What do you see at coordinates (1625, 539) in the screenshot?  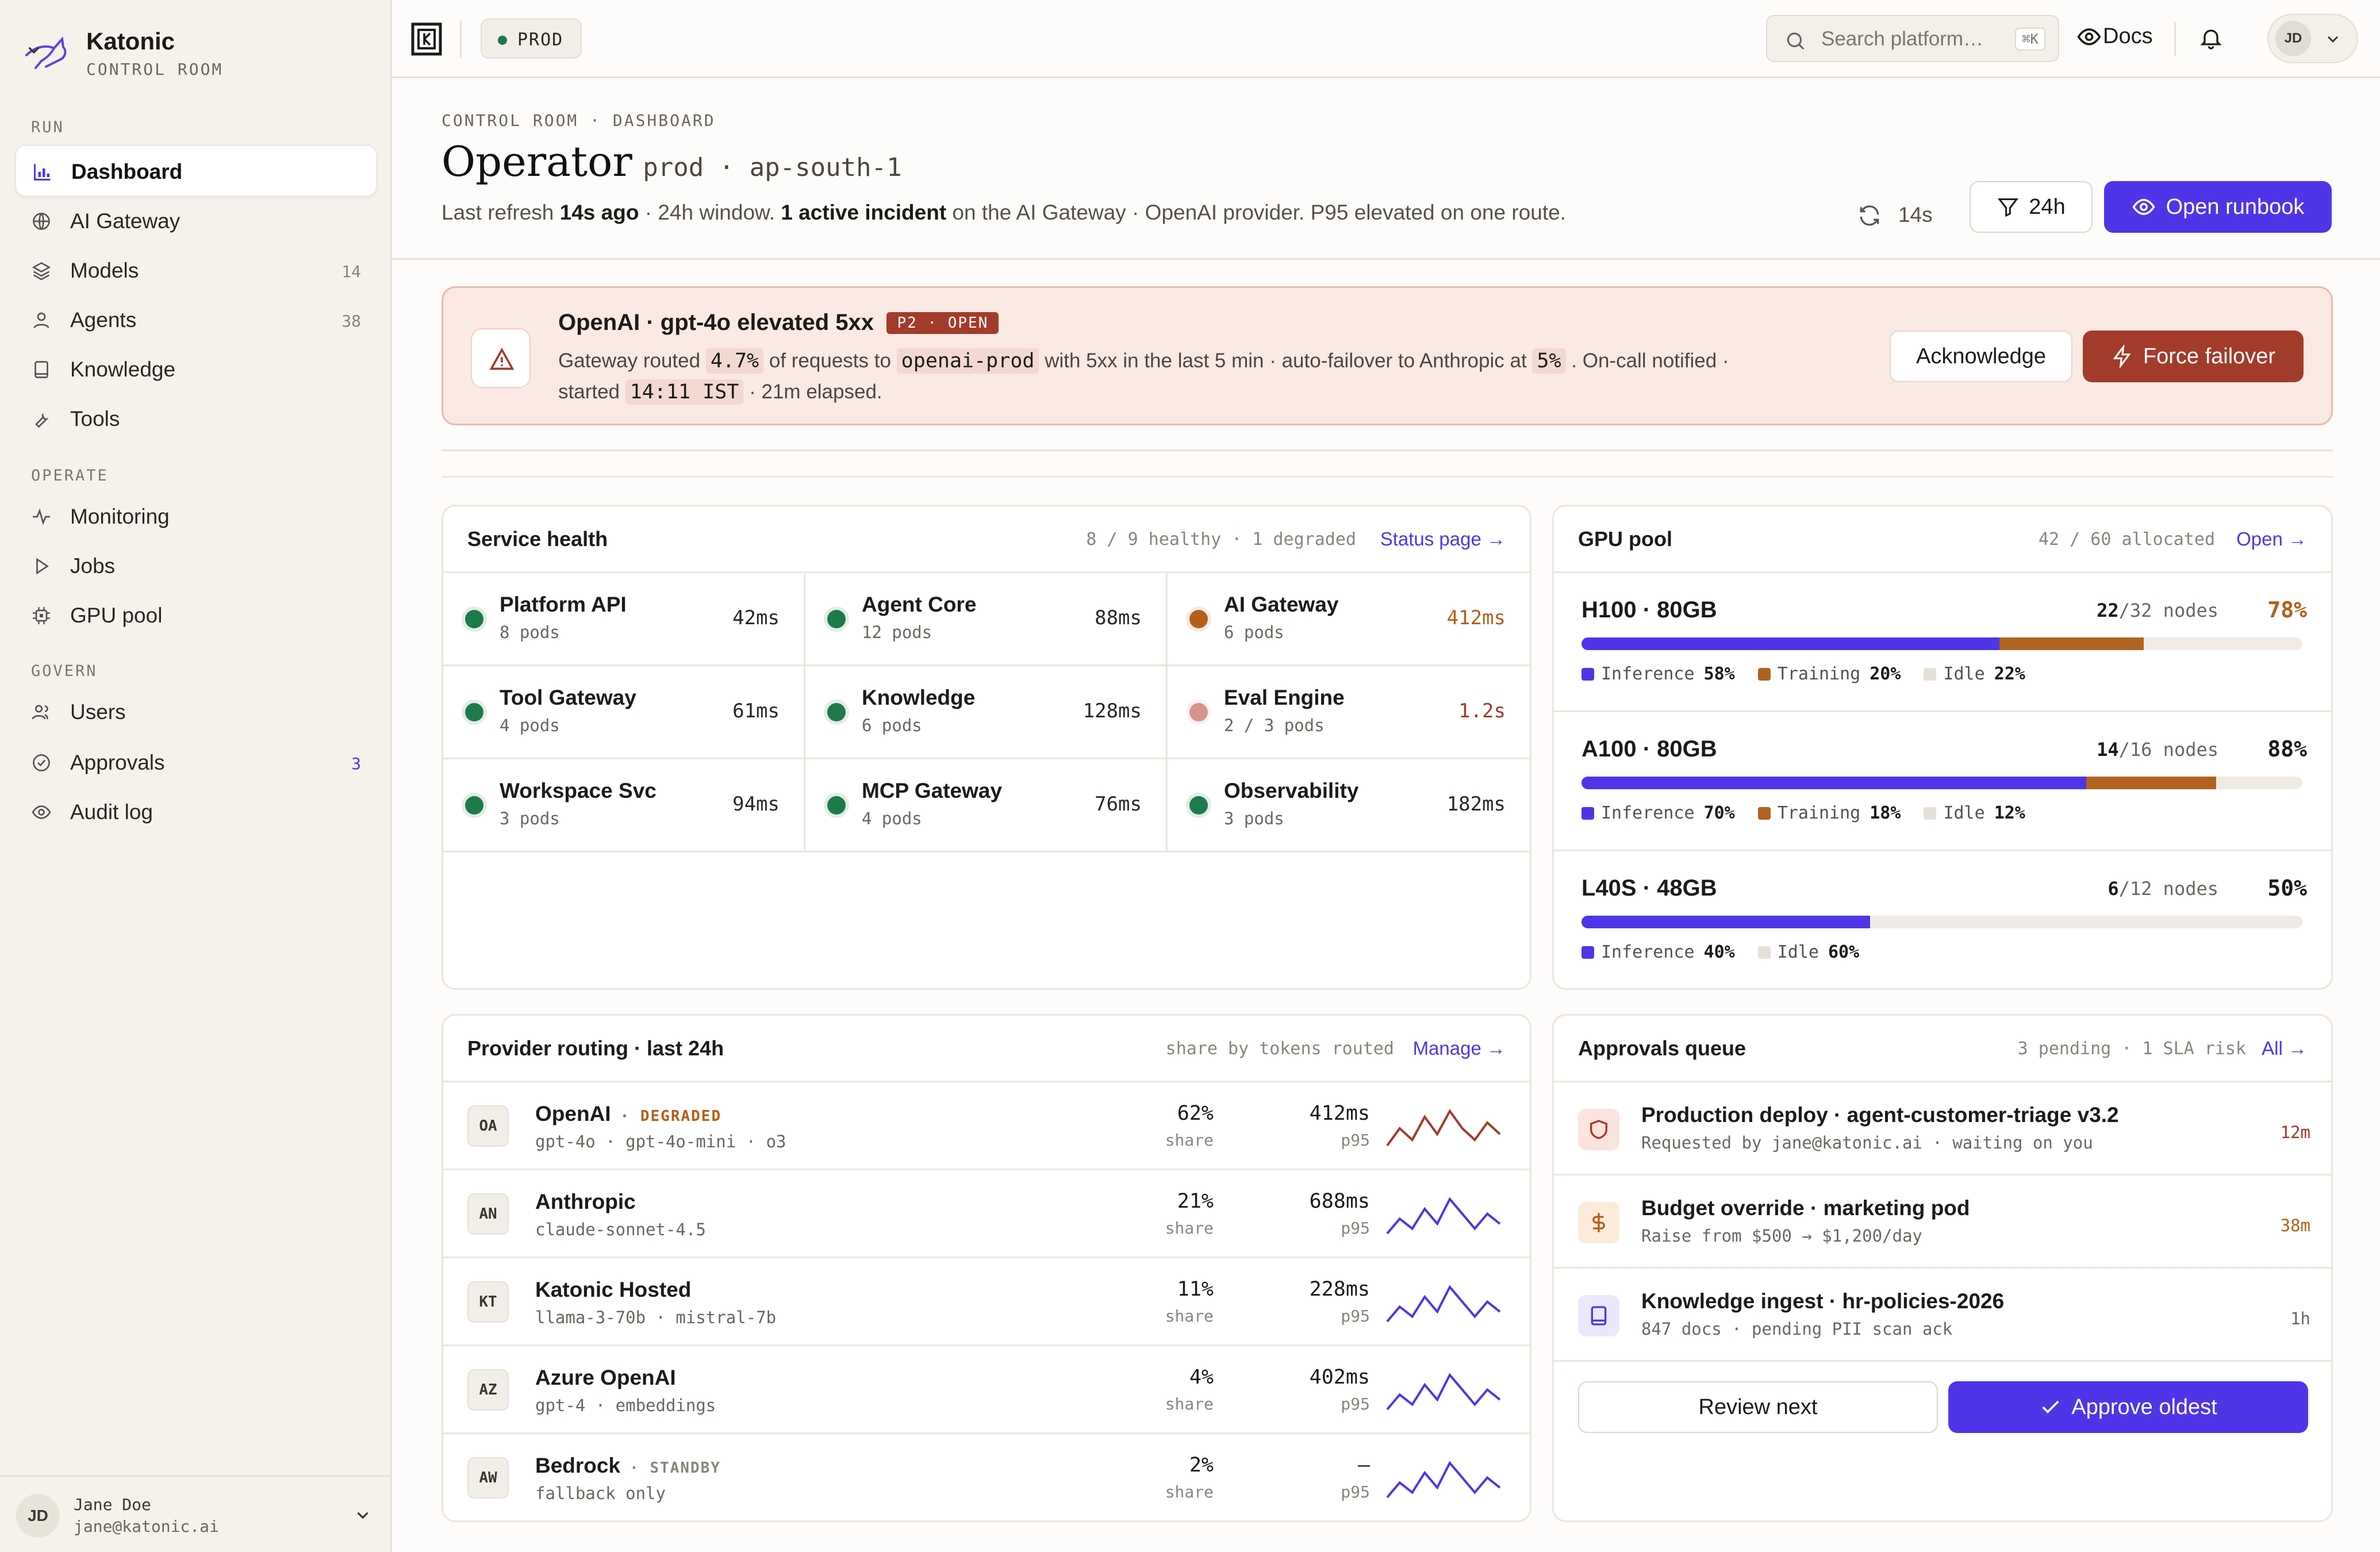 I see `card-title: GPU pool` at bounding box center [1625, 539].